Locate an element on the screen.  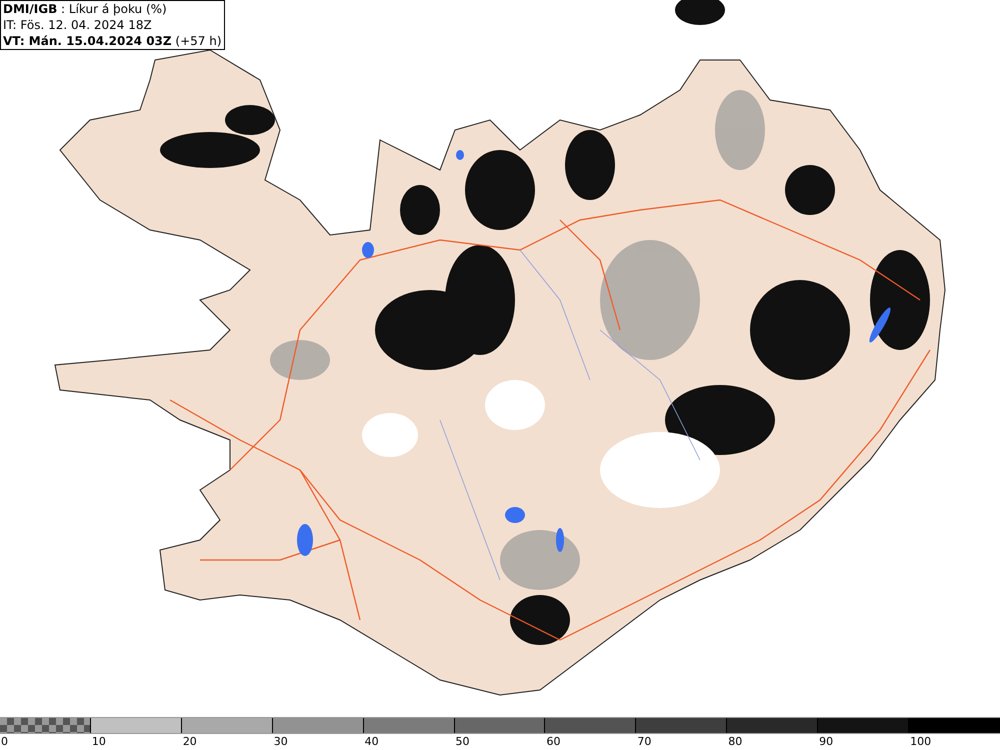
legend-tick-label: 50 is located at coordinates (463, 742).